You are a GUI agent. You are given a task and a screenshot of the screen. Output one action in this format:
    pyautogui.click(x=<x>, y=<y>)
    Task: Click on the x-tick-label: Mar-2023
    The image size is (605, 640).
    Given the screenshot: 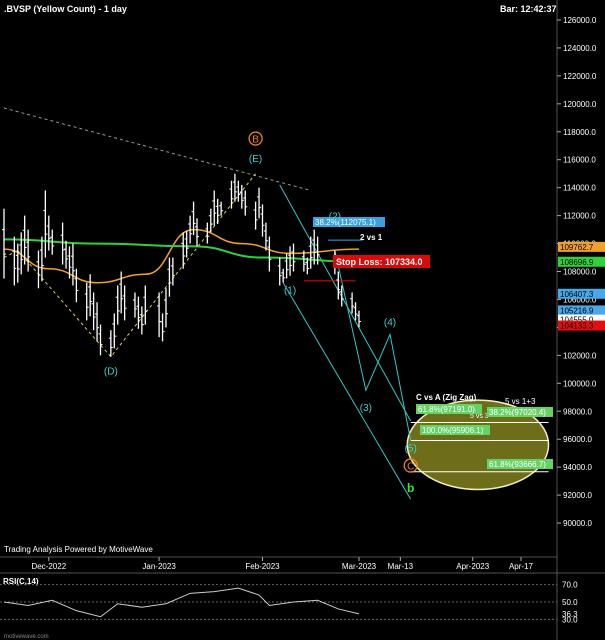 What is the action you would take?
    pyautogui.click(x=359, y=566)
    